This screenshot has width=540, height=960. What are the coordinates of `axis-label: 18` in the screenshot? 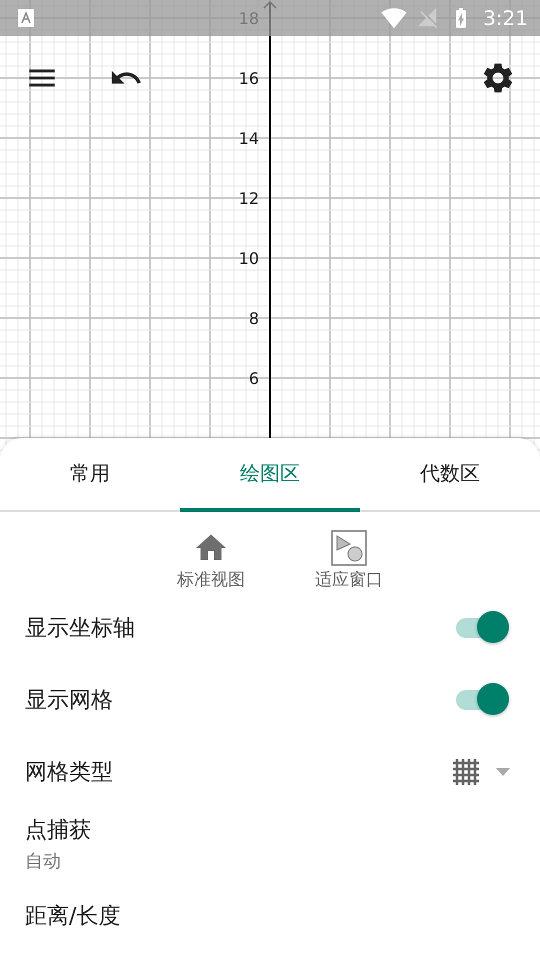 It's located at (248, 18).